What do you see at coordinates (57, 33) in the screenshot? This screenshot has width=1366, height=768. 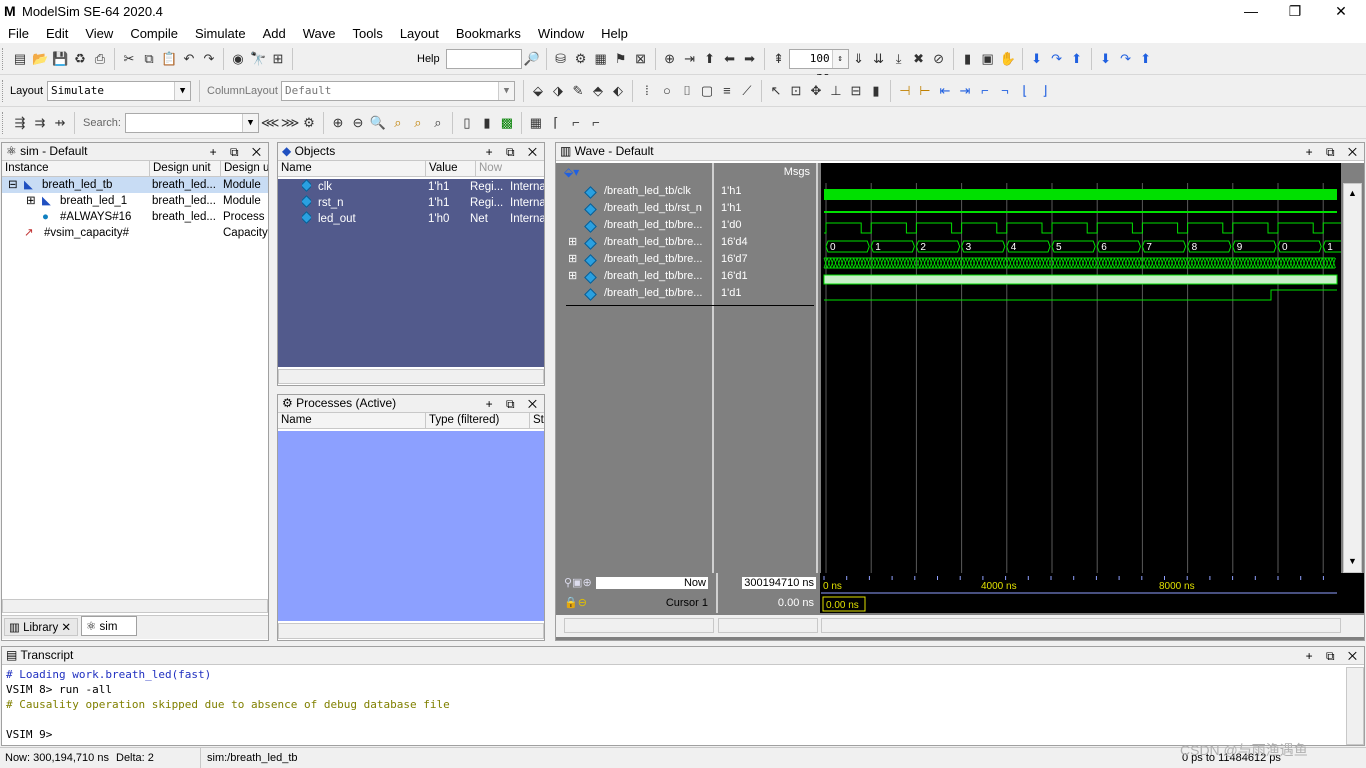 I see `menu-edit: Edit` at bounding box center [57, 33].